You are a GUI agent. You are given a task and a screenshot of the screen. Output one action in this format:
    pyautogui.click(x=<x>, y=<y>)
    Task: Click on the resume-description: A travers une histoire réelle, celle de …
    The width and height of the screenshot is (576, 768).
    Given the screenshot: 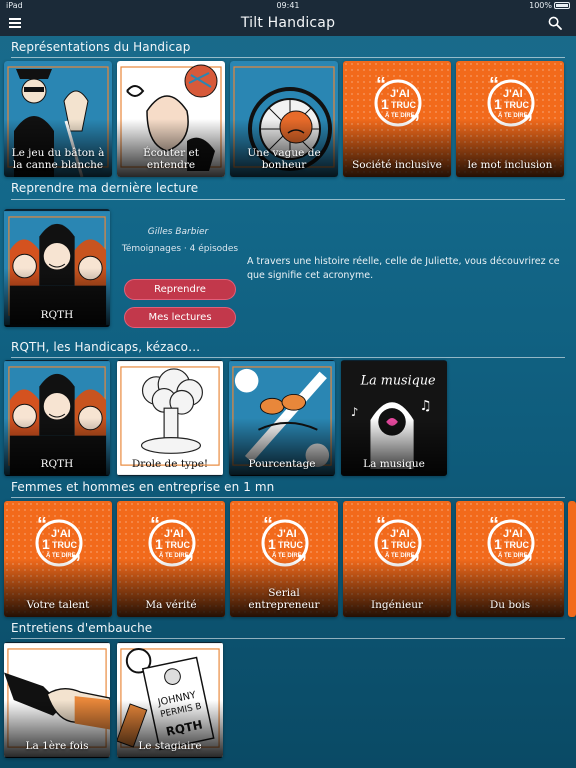 What is the action you would take?
    pyautogui.click(x=403, y=268)
    